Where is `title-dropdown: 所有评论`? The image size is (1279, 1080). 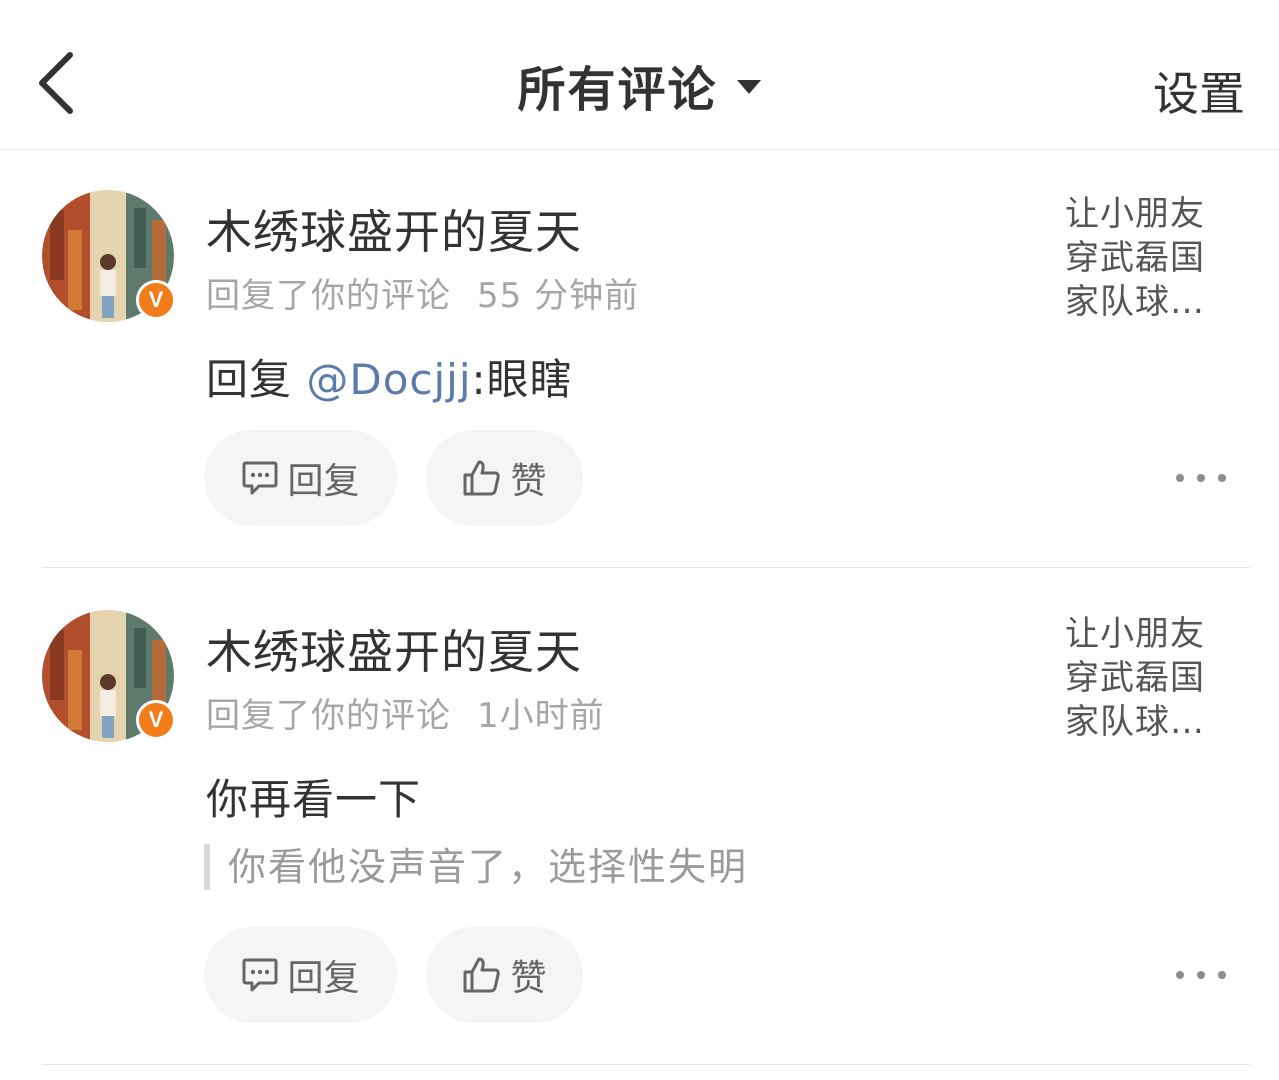 title-dropdown: 所有评论 is located at coordinates (639, 85).